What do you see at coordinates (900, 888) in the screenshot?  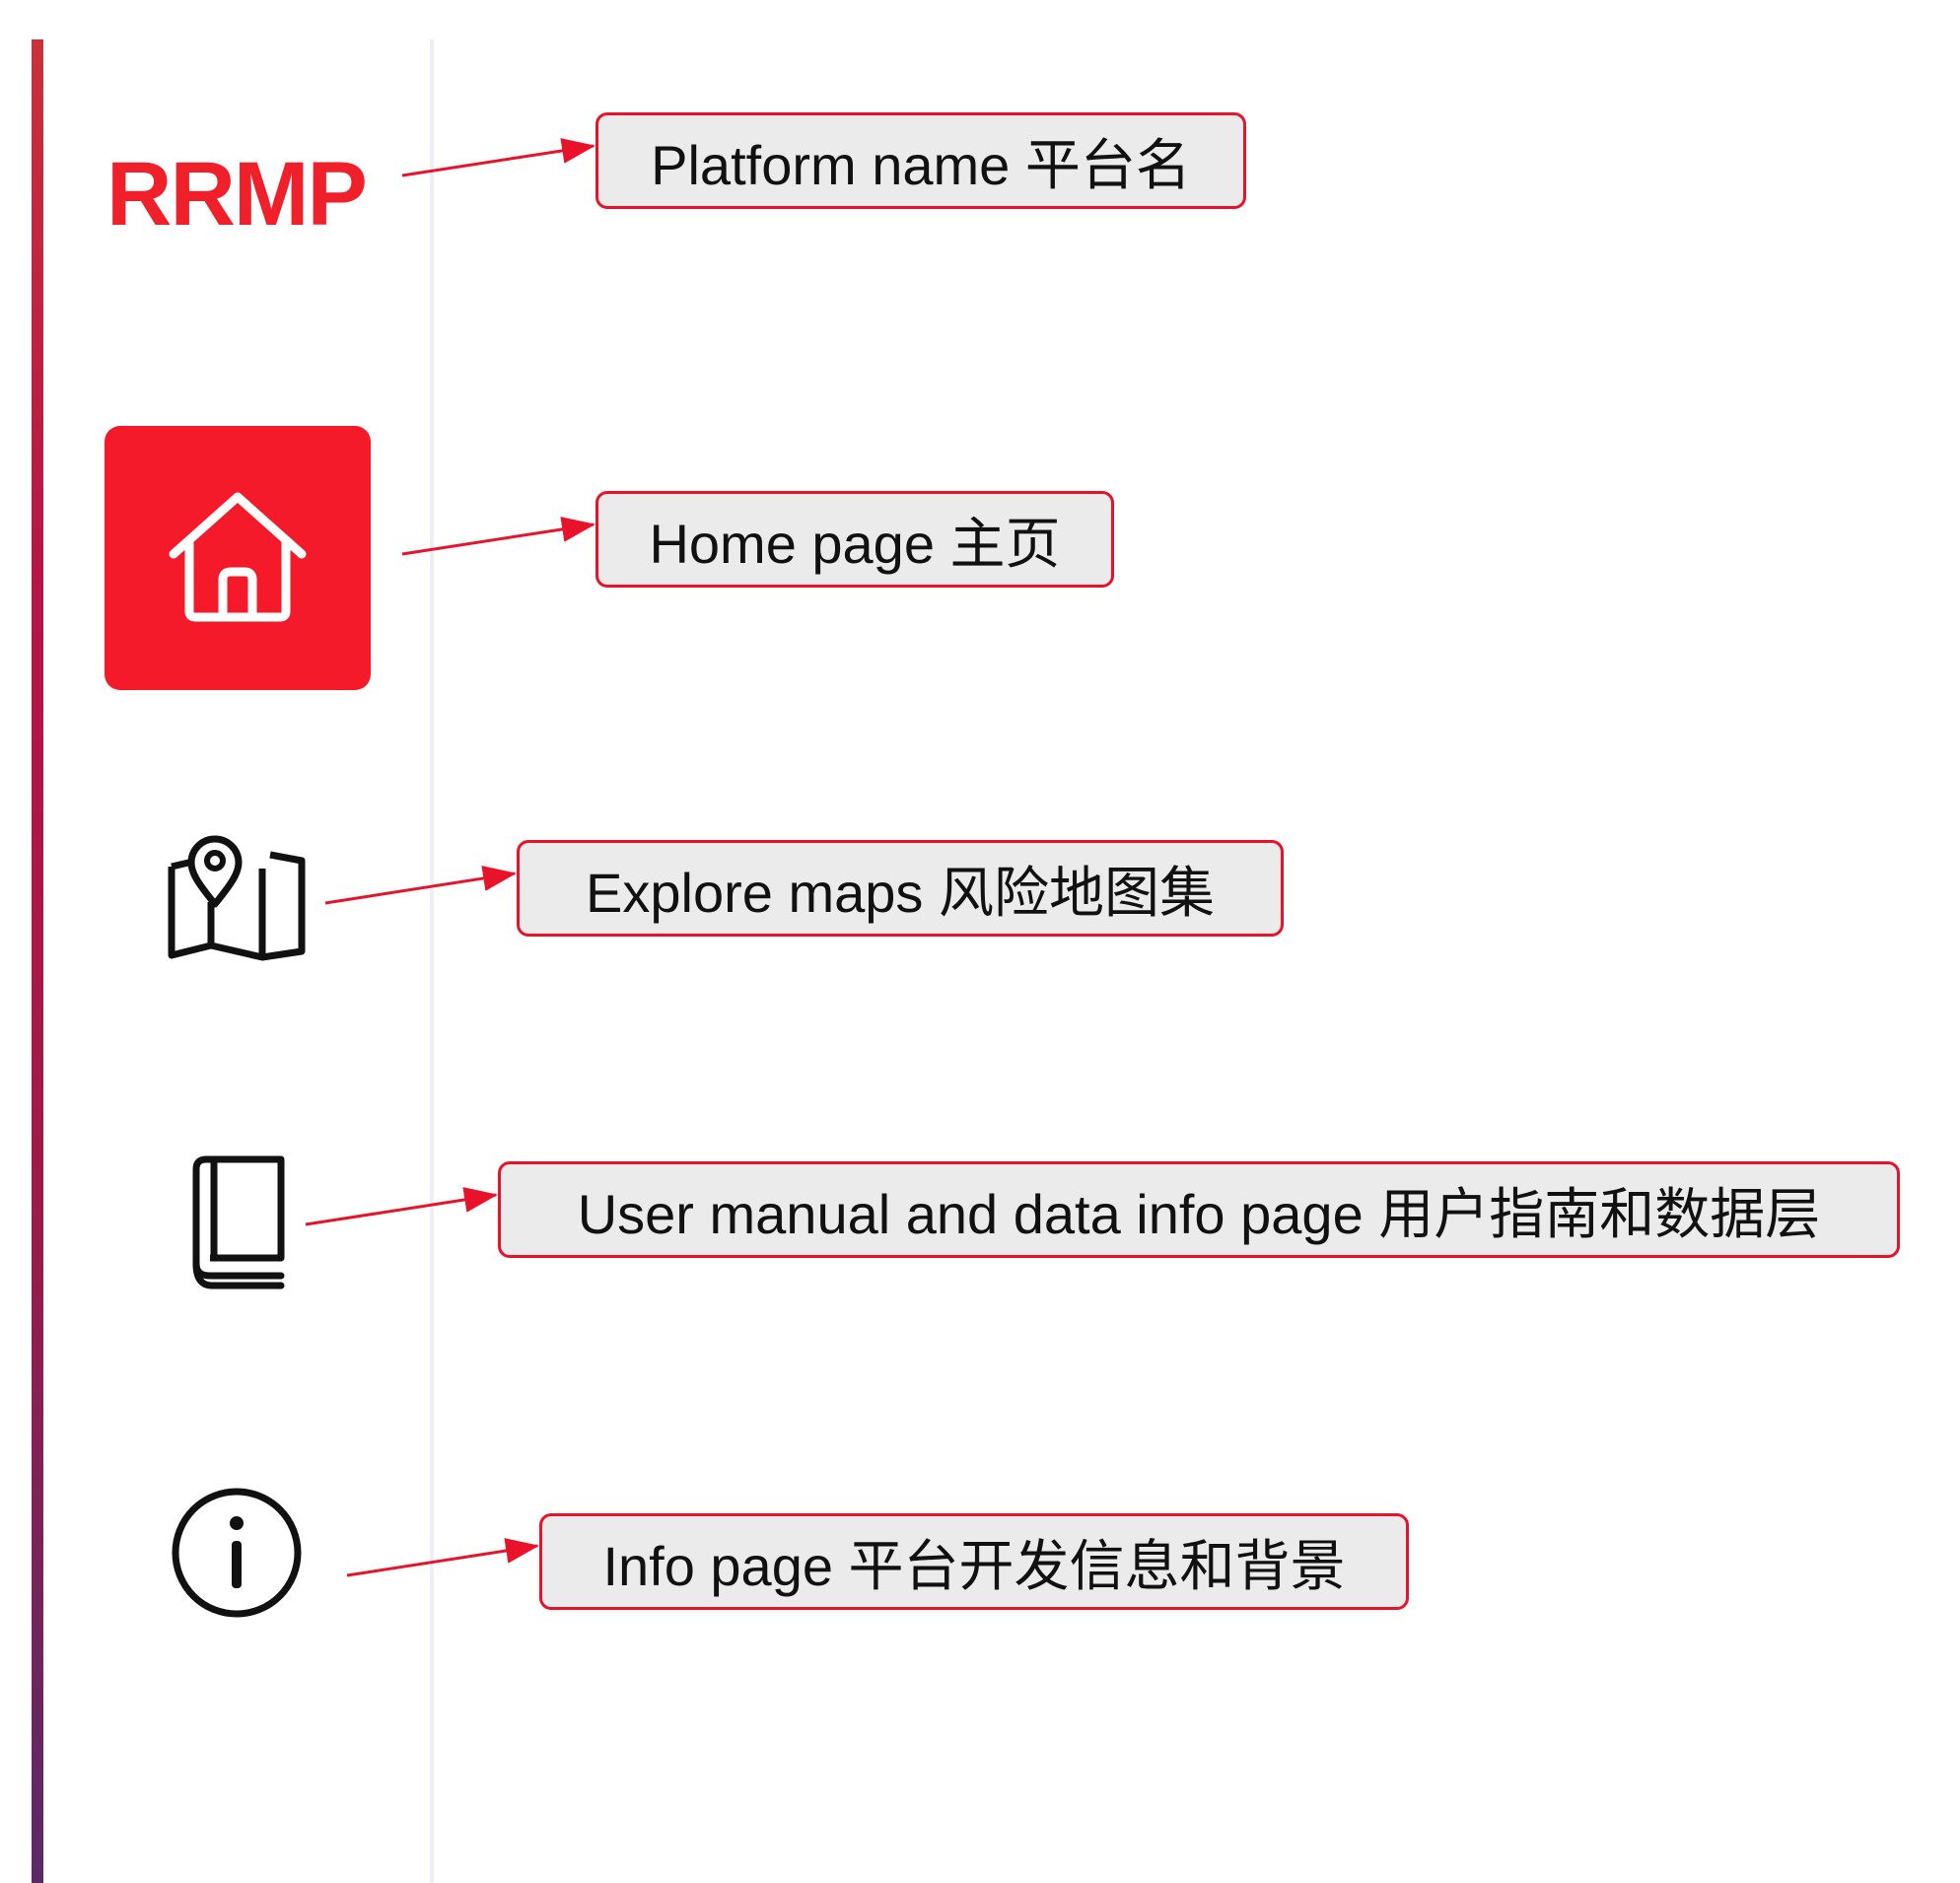 I see `annotation-explore-maps: Explore maps 风险地图集` at bounding box center [900, 888].